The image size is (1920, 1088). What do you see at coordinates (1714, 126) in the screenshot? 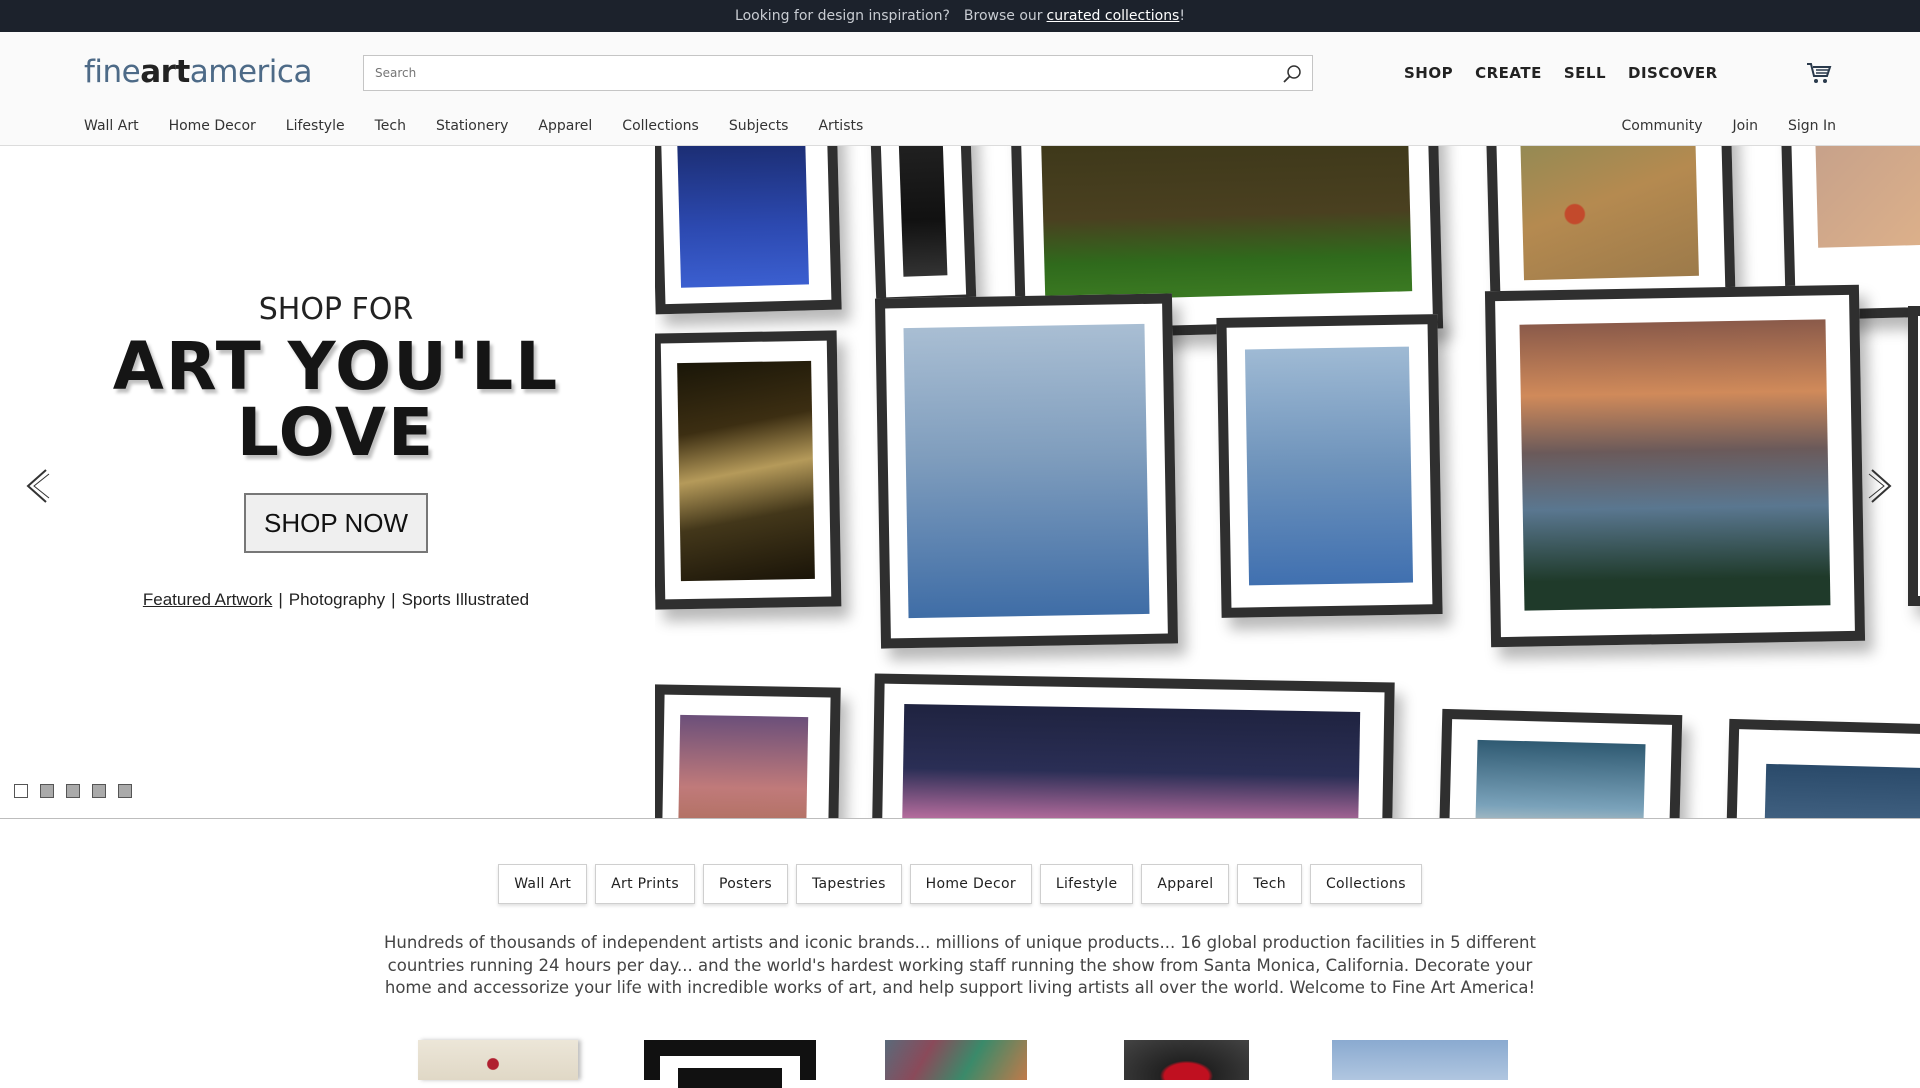
I see `account-nav: Community Join Sign In` at bounding box center [1714, 126].